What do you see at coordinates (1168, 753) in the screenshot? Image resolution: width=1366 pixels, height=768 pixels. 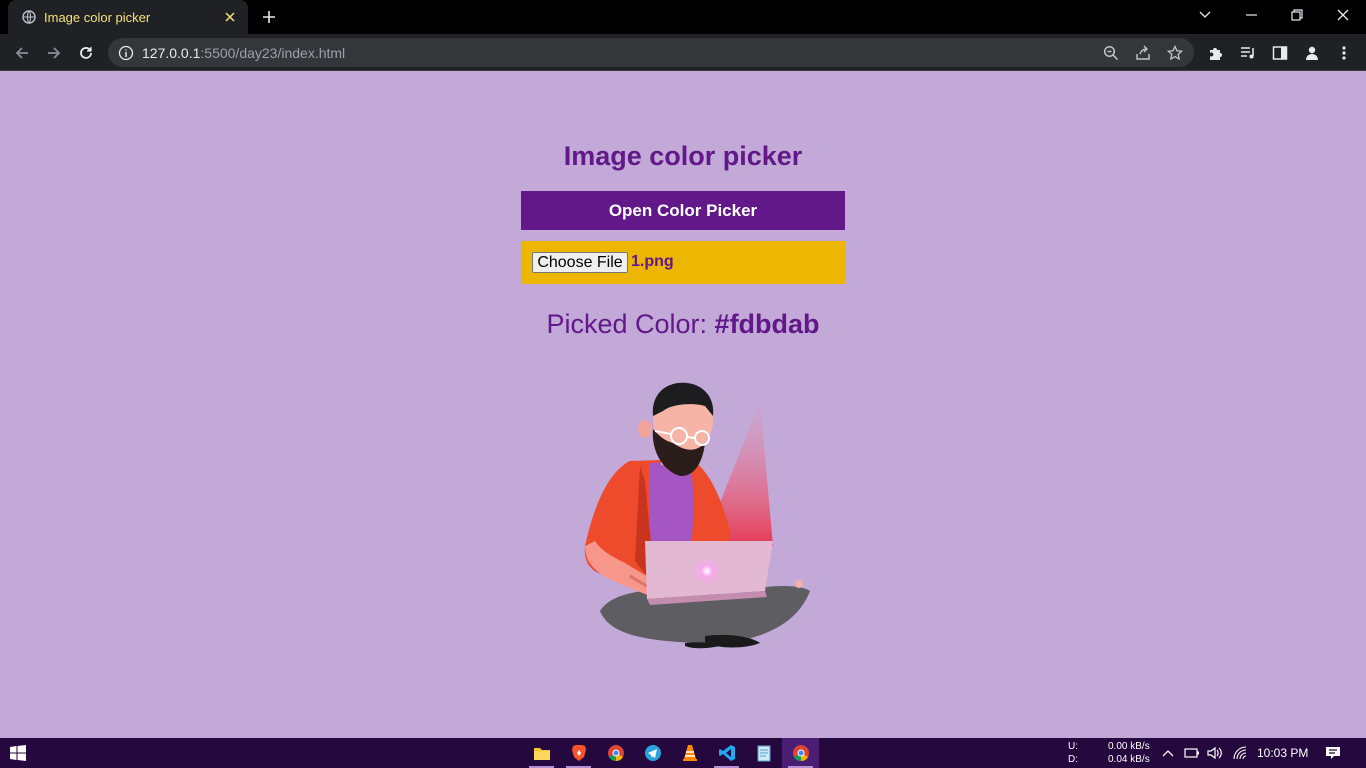 I see `show-hidden-icons-chevron-icon` at bounding box center [1168, 753].